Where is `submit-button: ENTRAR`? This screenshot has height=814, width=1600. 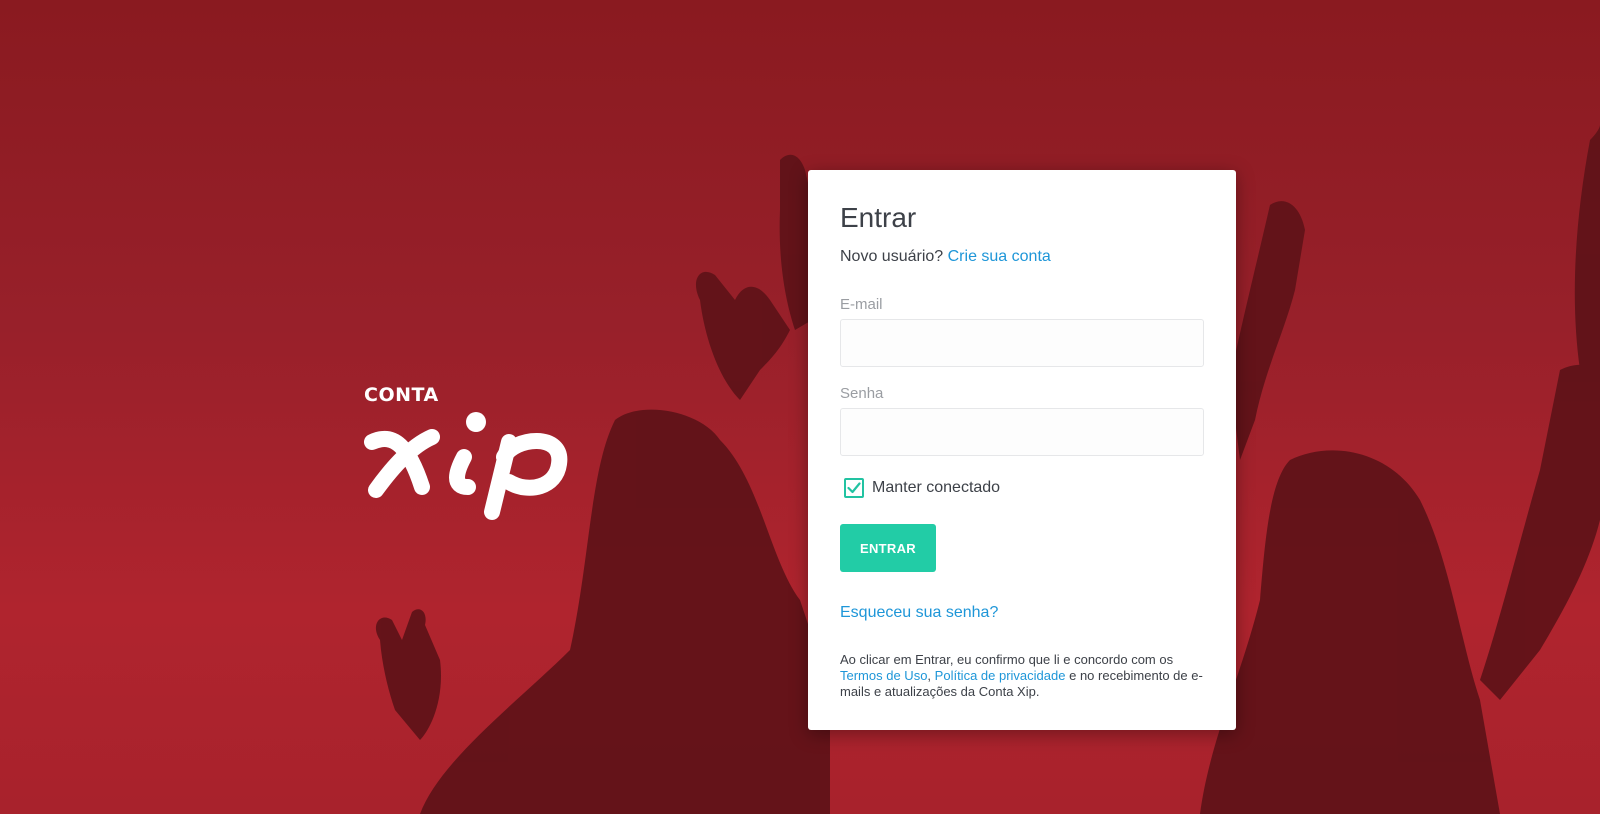
submit-button: ENTRAR is located at coordinates (888, 548).